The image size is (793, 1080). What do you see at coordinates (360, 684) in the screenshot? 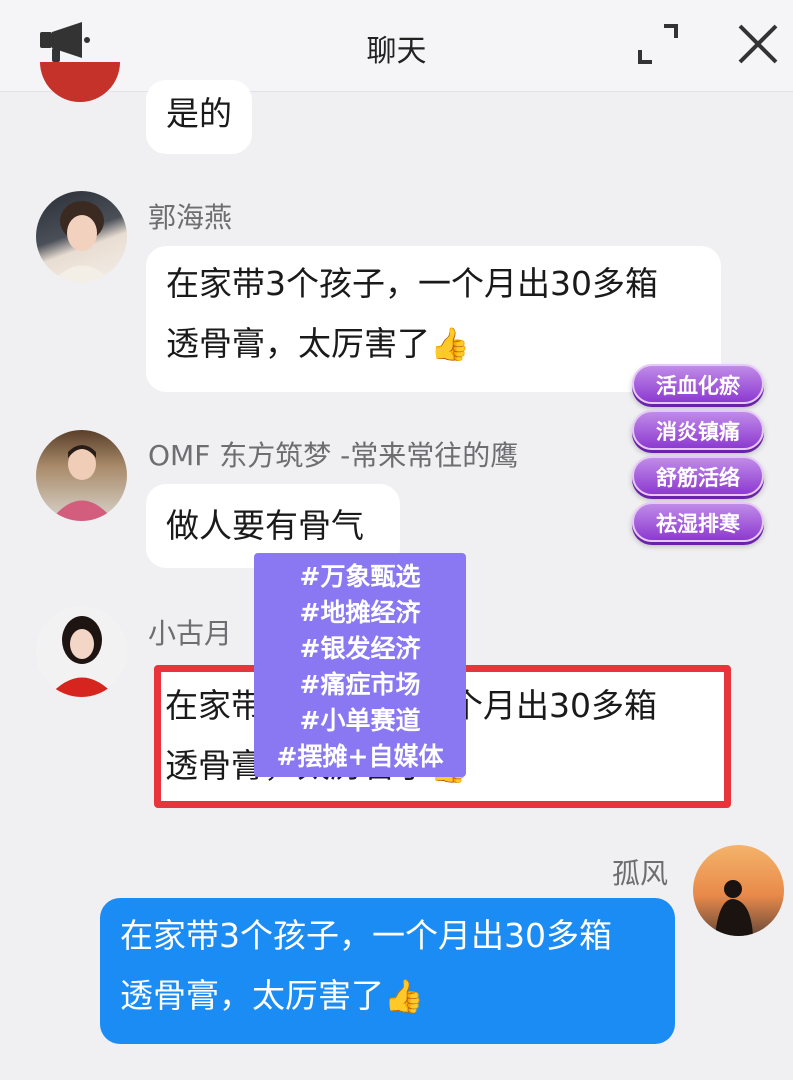
I see `hashtag: #痛症市场` at bounding box center [360, 684].